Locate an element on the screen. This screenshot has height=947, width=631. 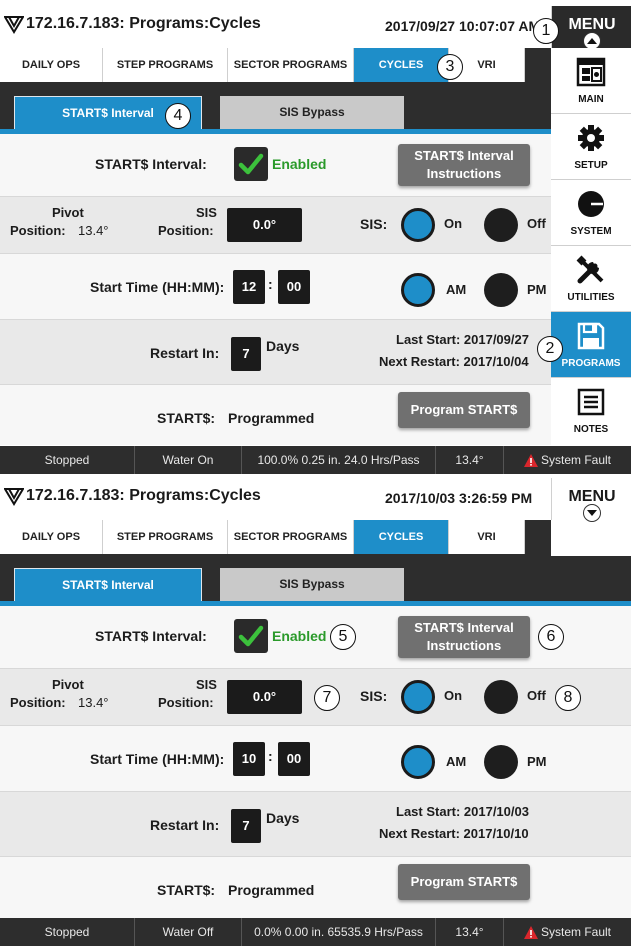
status-run: Stopped is located at coordinates (67, 932).